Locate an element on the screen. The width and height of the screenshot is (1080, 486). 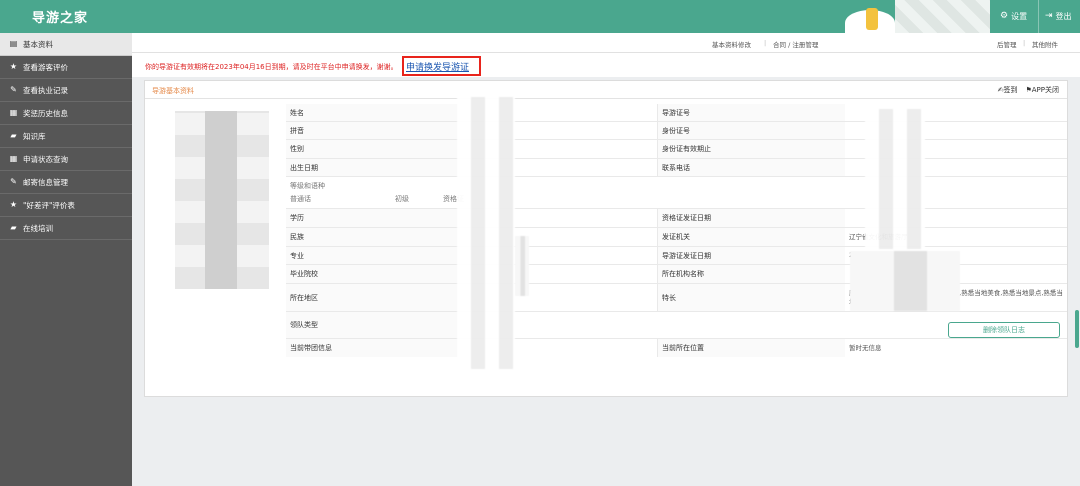
info-row: 出生日期 联系电话 is located at coordinates (676, 168).